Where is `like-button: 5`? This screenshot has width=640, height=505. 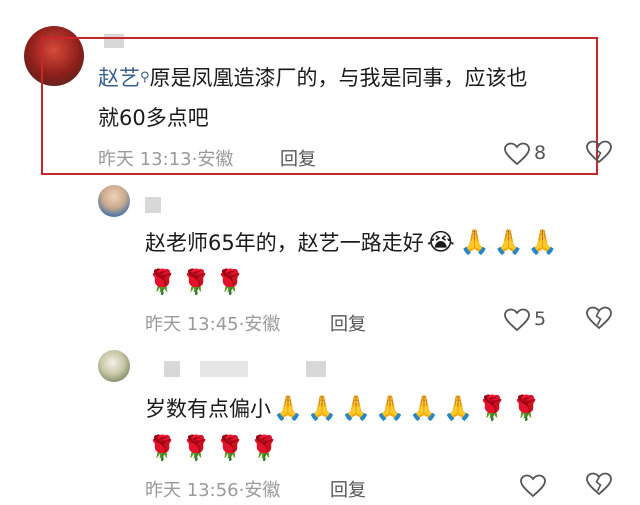 like-button: 5 is located at coordinates (529, 321).